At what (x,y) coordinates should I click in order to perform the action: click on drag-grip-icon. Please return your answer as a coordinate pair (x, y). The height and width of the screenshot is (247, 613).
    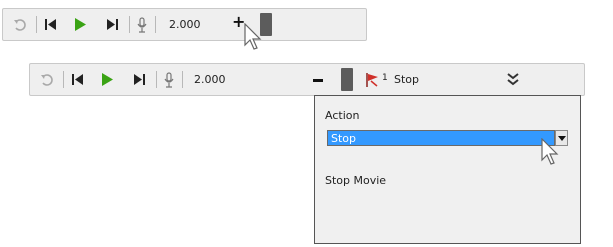
    Looking at the image, I should click on (347, 79).